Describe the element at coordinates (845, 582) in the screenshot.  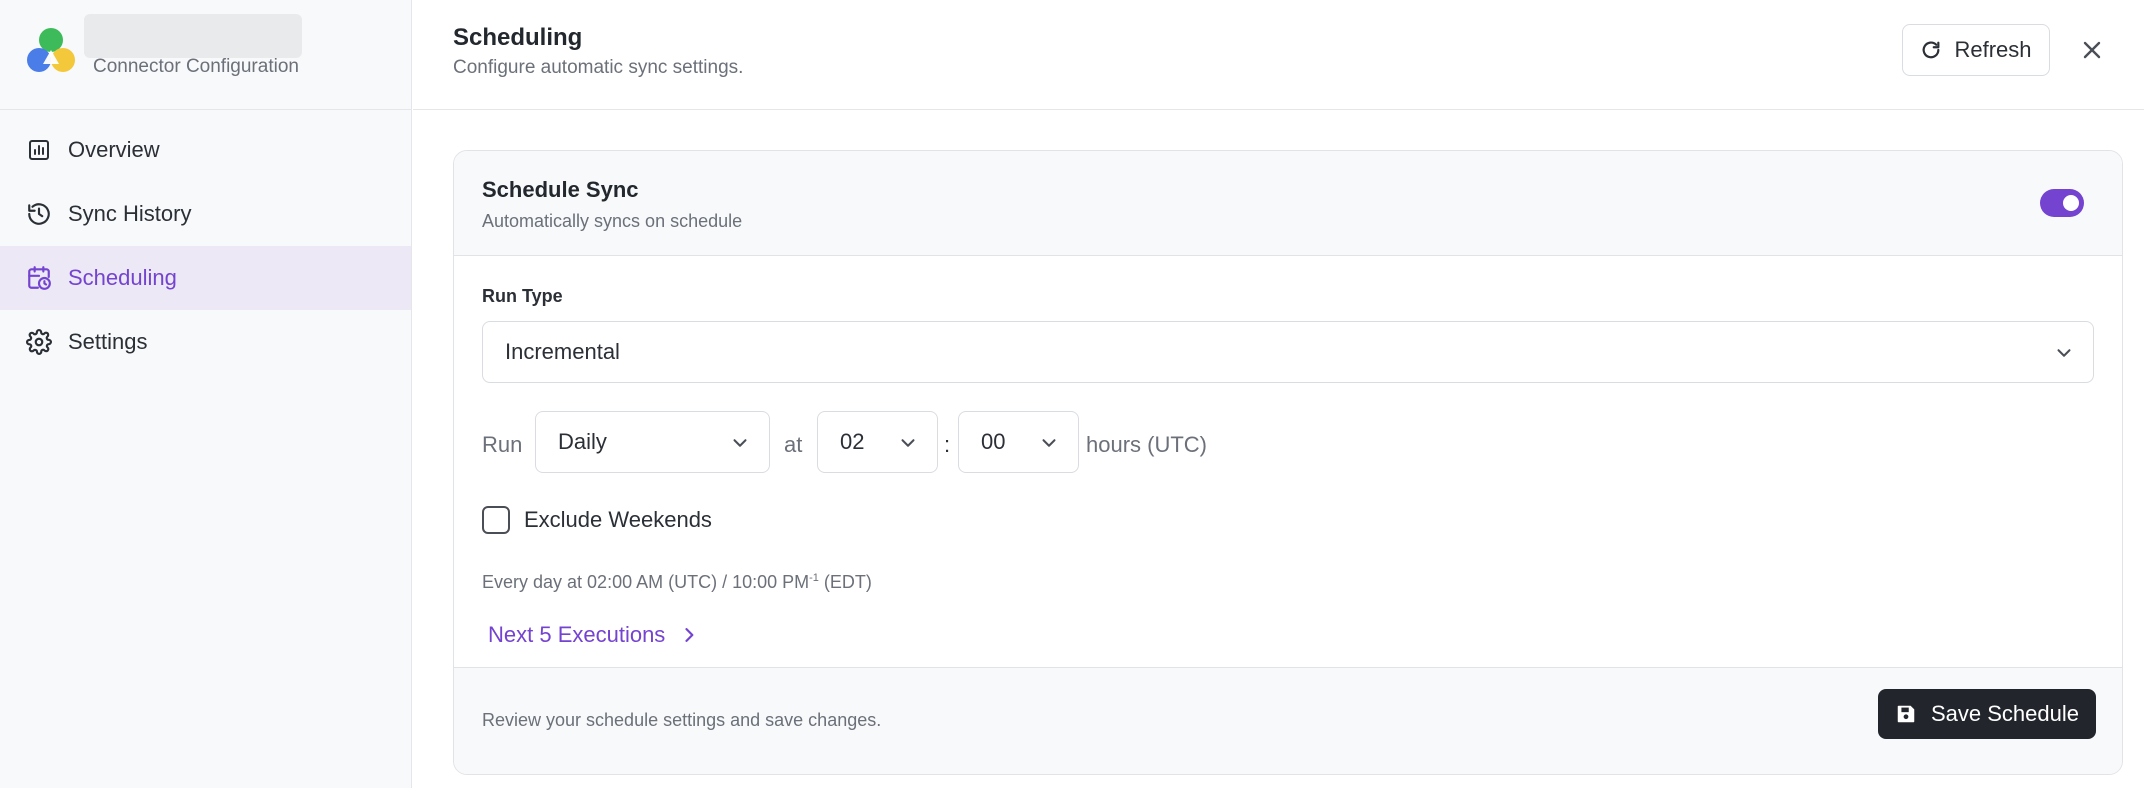
I see `summary-timezone: (EDT)` at that location.